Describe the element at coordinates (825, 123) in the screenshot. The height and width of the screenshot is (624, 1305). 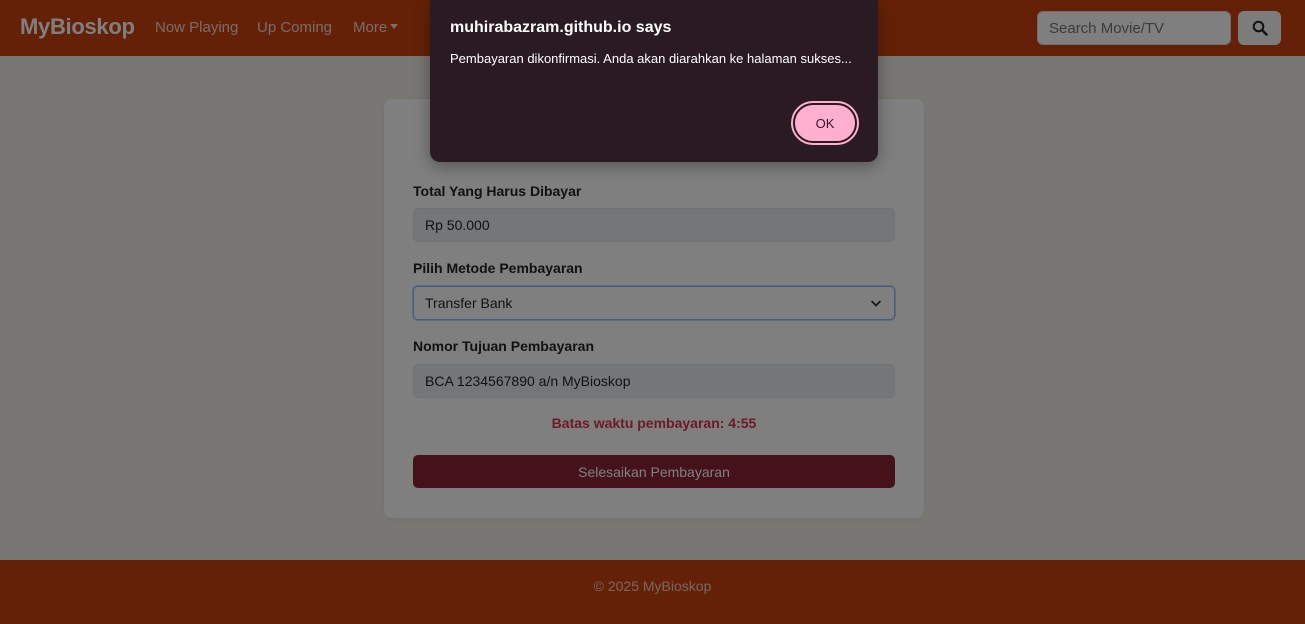
I see `ok-button: OK` at that location.